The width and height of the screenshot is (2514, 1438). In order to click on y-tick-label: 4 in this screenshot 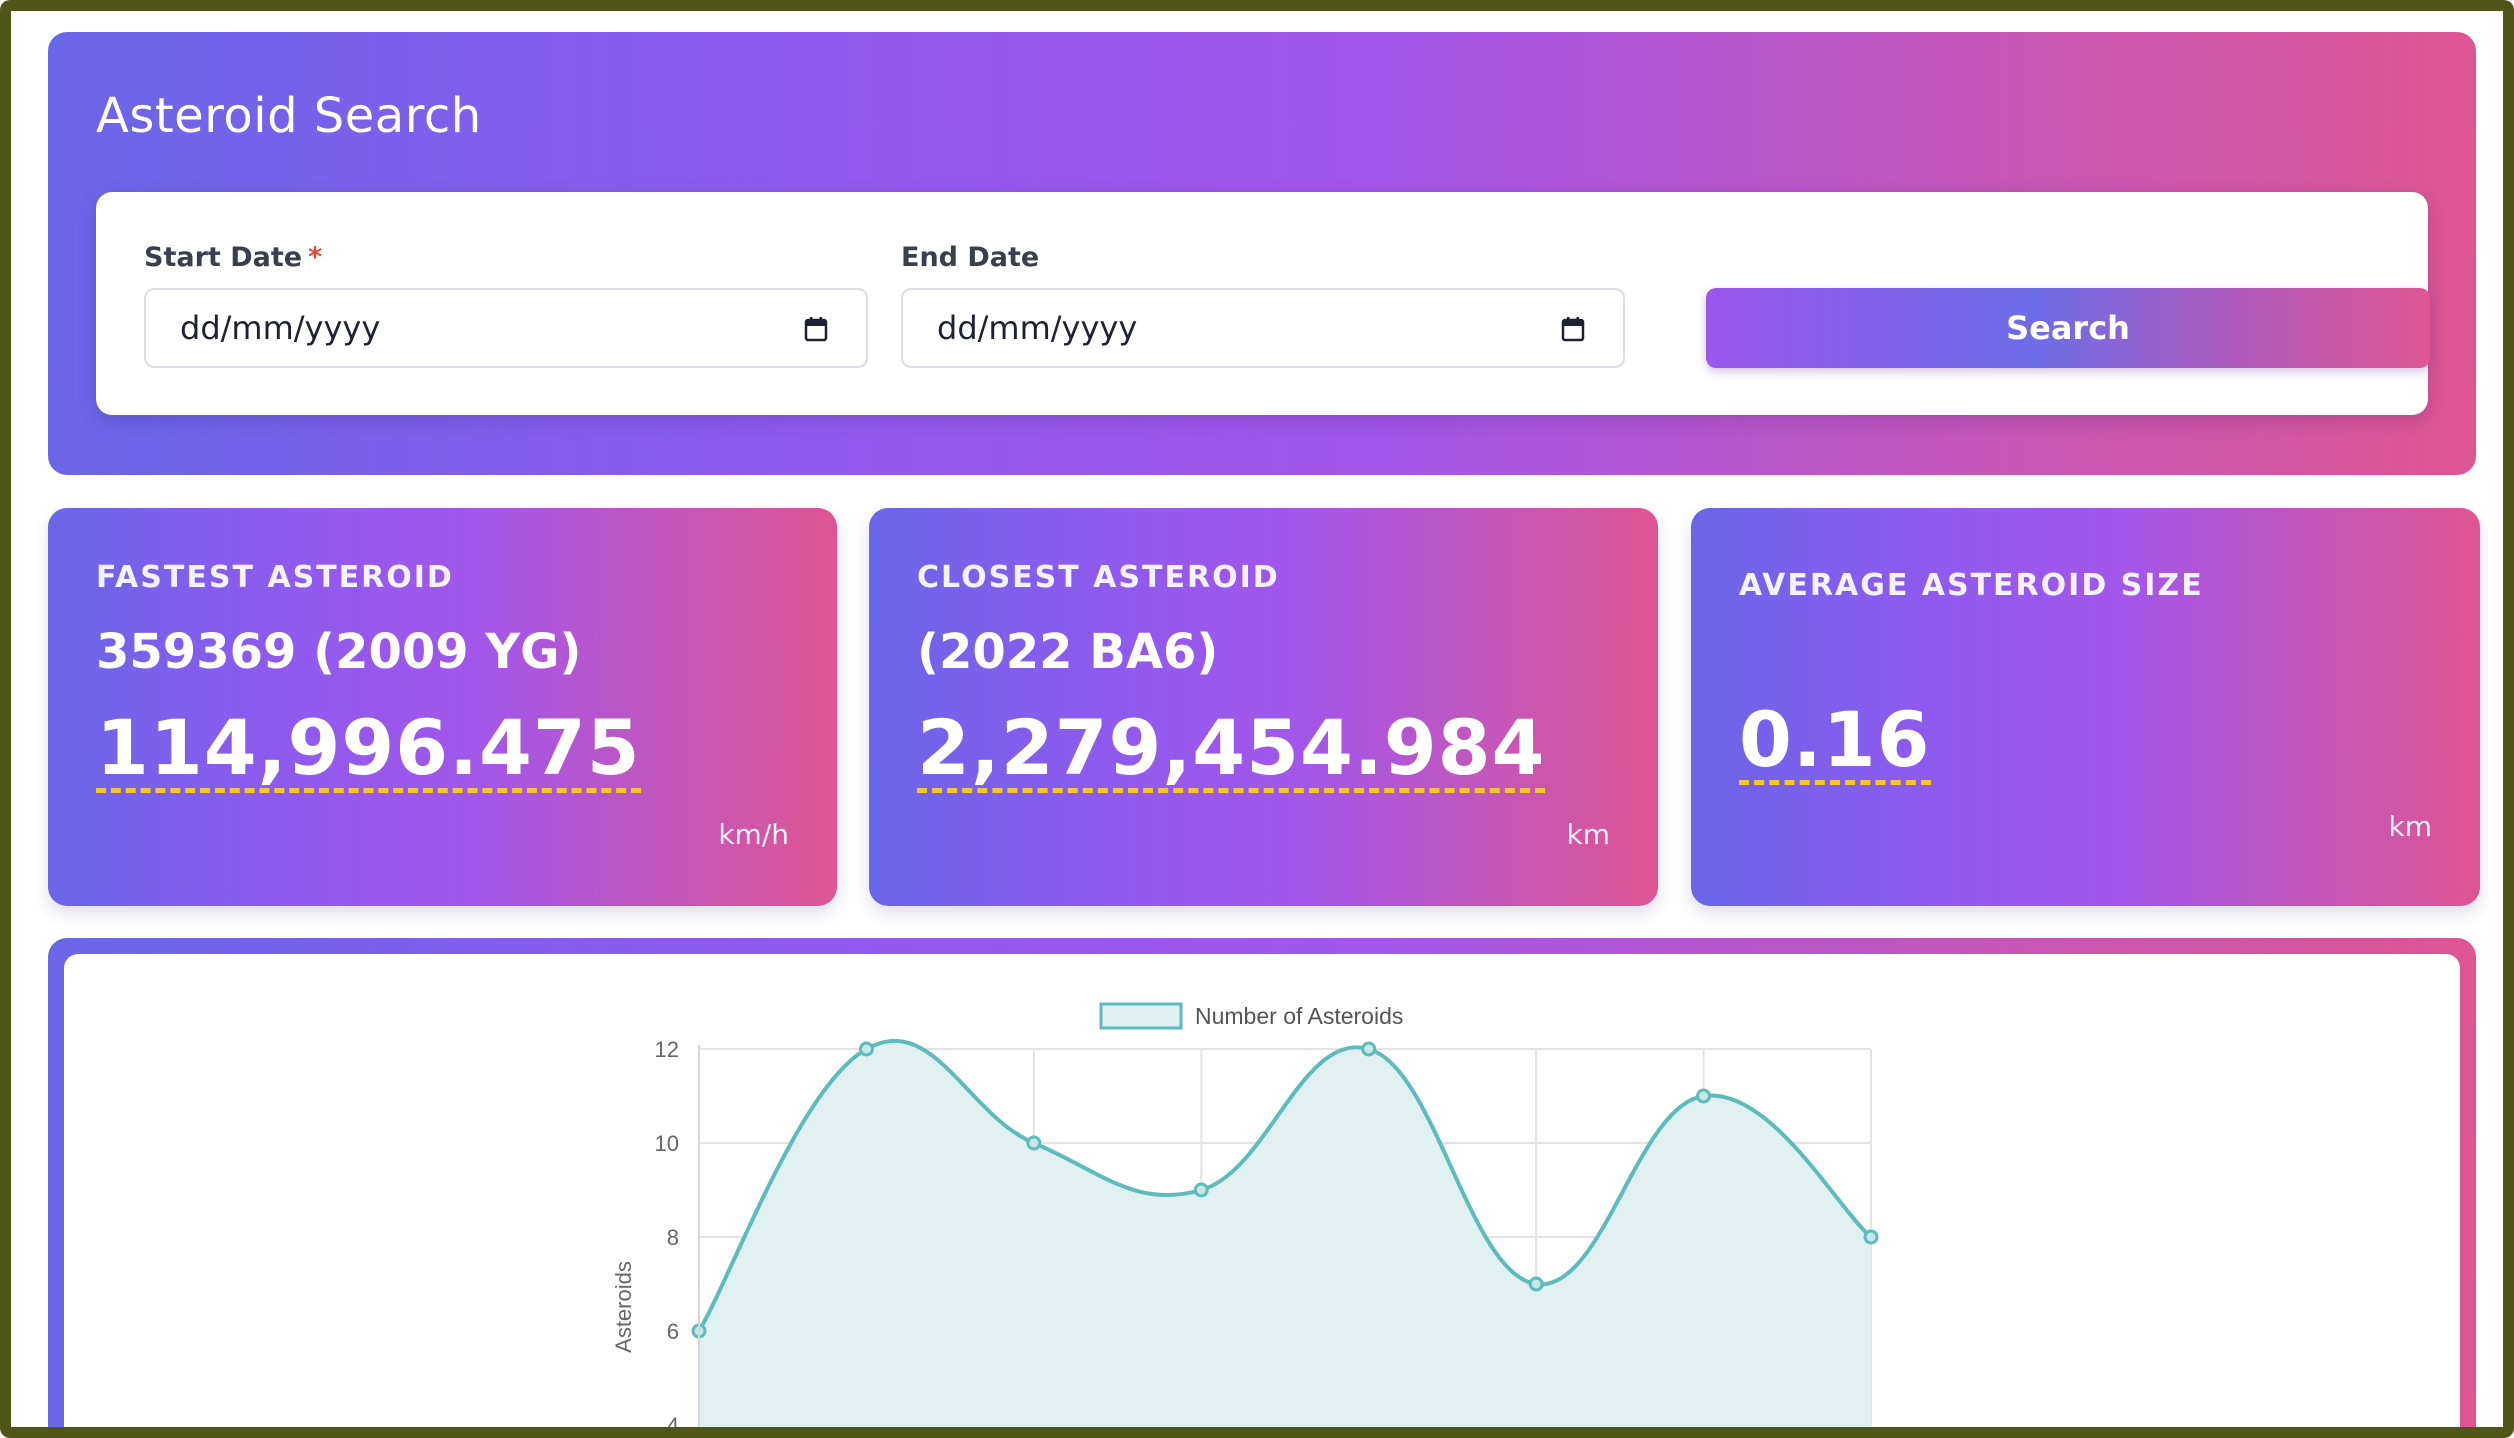, I will do `click(673, 1425)`.